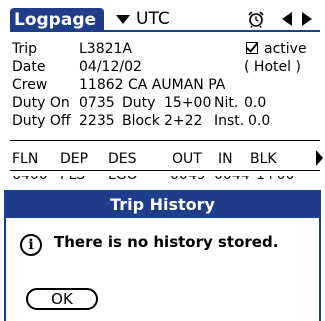 Image resolution: width=325 pixels, height=321 pixels. Describe the element at coordinates (41, 121) in the screenshot. I see `duty-off-label: Duty Off` at that location.